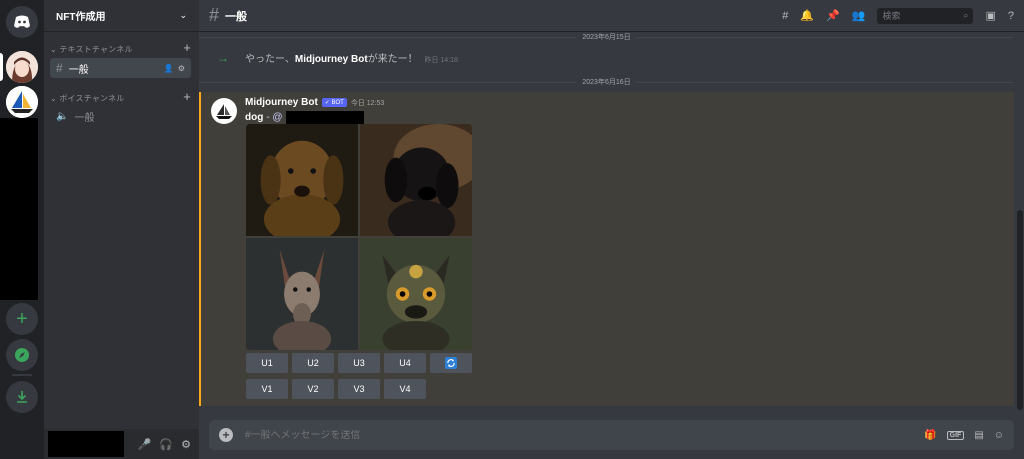  What do you see at coordinates (359, 389) in the screenshot?
I see `variation-button-3: V3` at bounding box center [359, 389].